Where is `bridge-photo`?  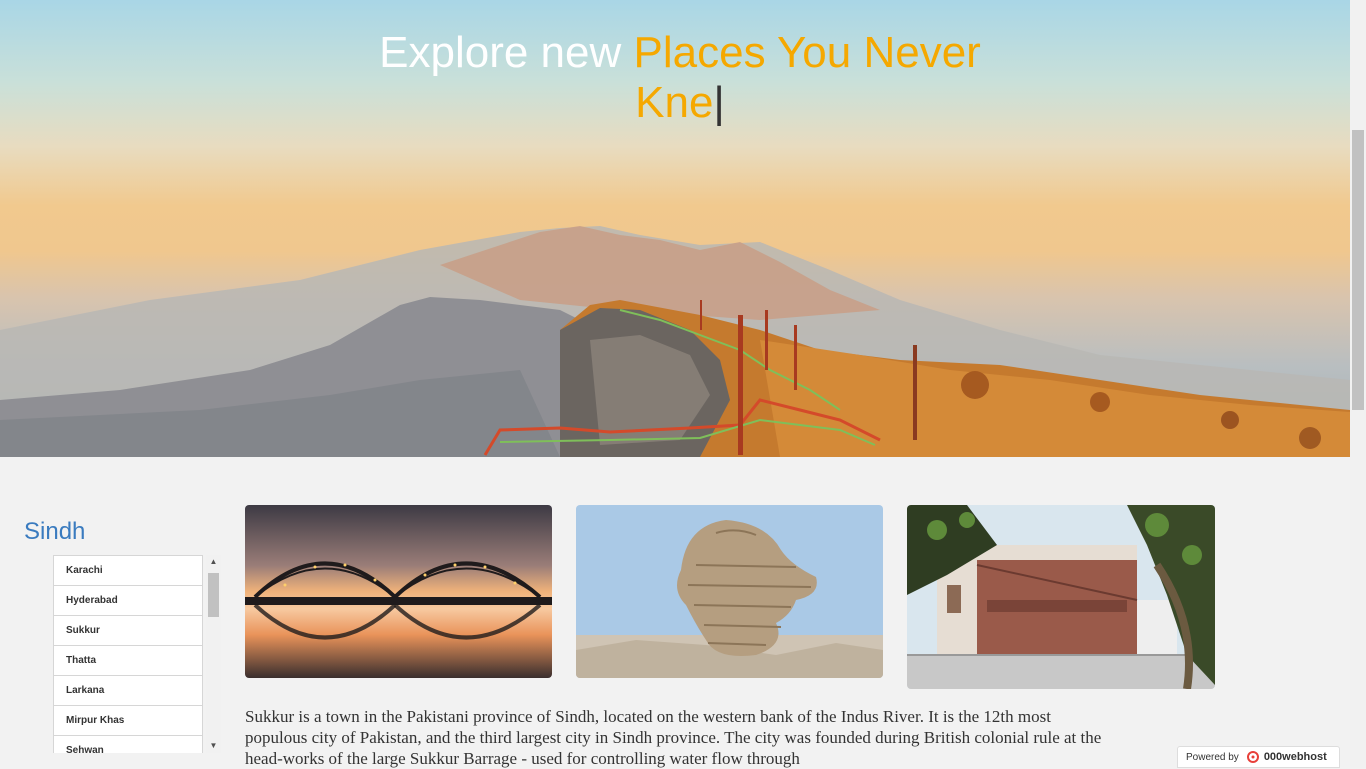 bridge-photo is located at coordinates (398, 591).